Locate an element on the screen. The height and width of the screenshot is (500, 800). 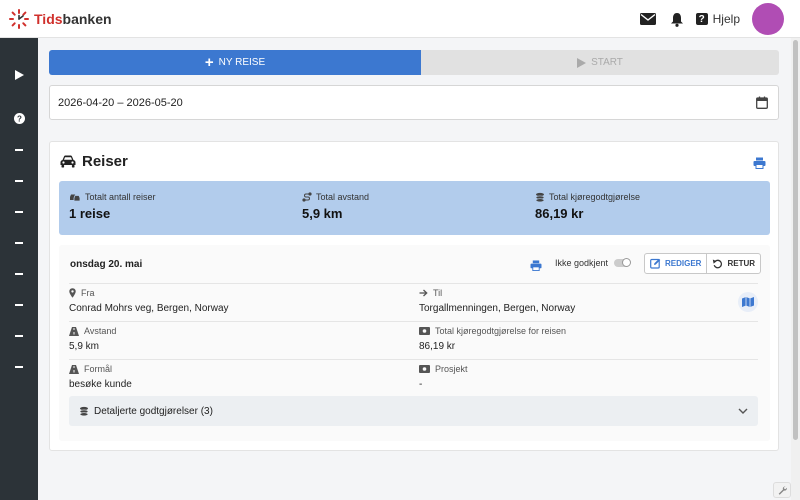
date-range-value: 2026-04-20 – 2026-05-20 is located at coordinates (120, 102).